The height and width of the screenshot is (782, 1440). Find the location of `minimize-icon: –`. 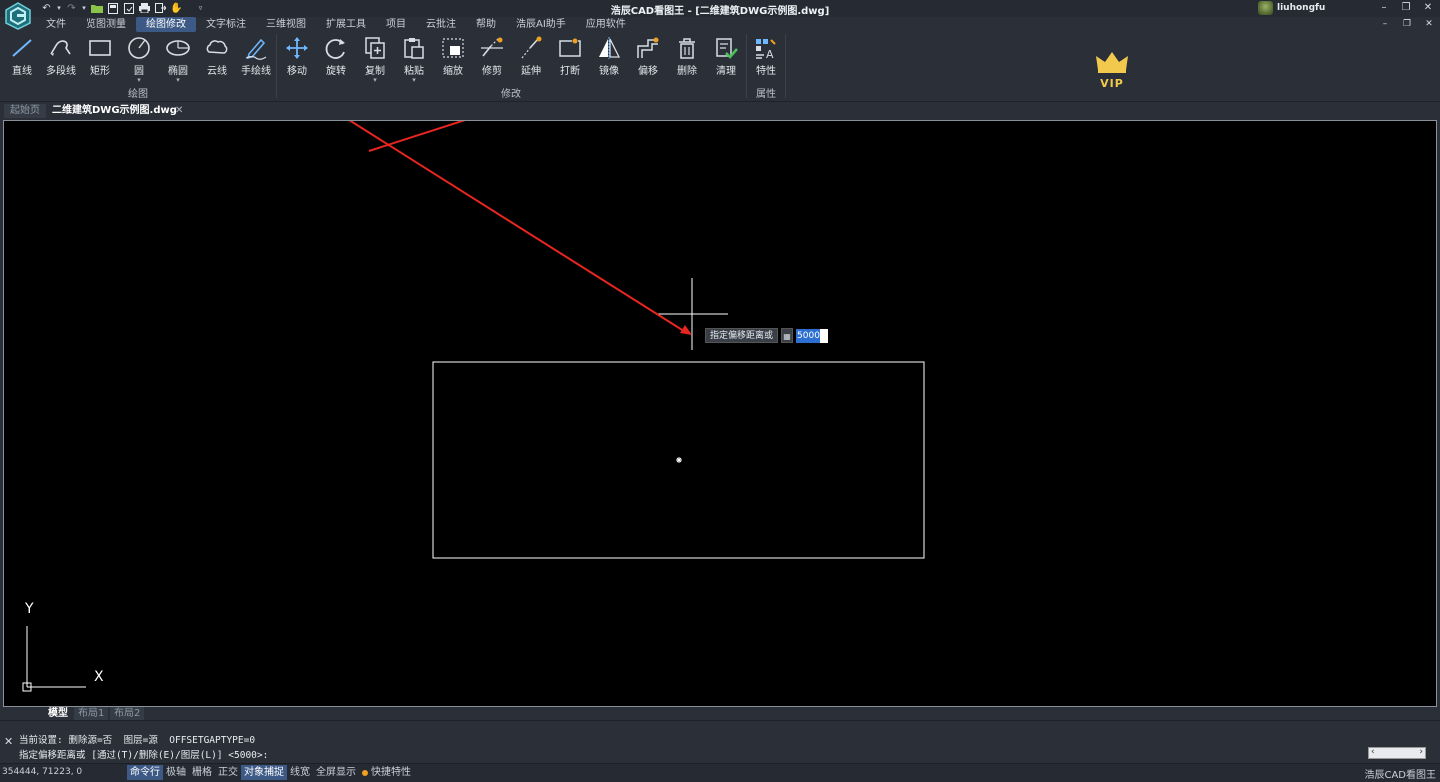

minimize-icon: – is located at coordinates (1384, 8).